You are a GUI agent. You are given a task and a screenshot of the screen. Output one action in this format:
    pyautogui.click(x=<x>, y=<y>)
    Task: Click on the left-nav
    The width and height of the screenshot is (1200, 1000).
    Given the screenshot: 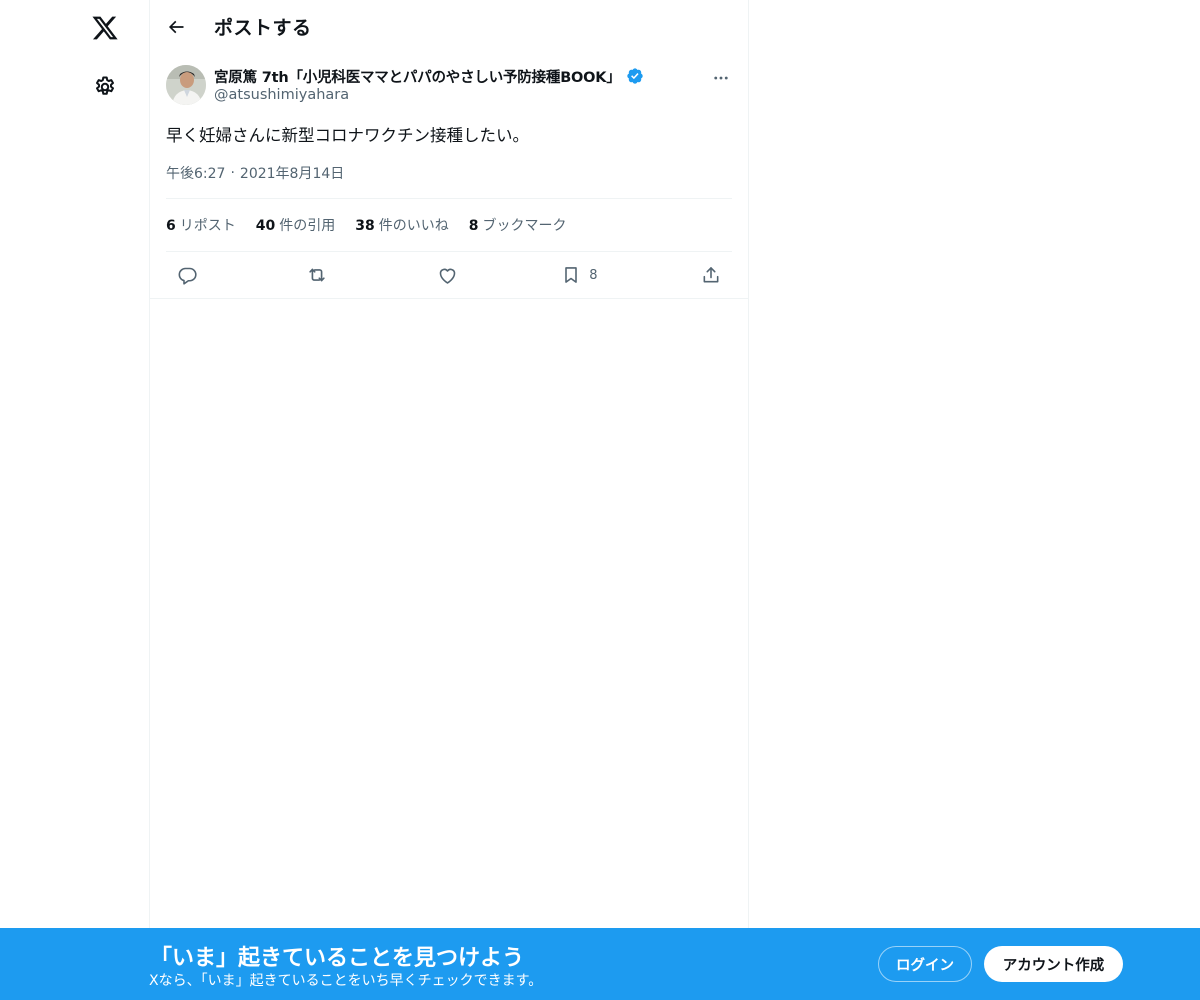 What is the action you would take?
    pyautogui.click(x=75, y=500)
    